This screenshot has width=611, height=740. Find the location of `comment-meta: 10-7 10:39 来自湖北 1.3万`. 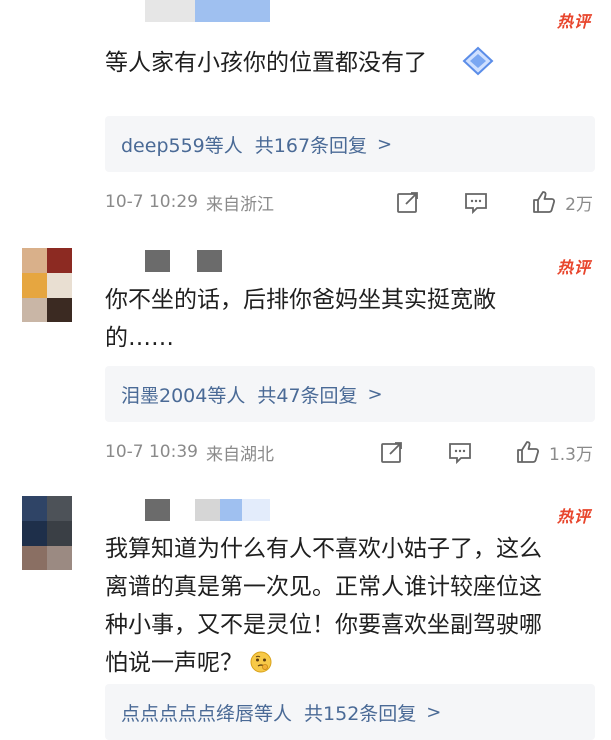

comment-meta: 10-7 10:39 来自湖北 1.3万 is located at coordinates (349, 452).